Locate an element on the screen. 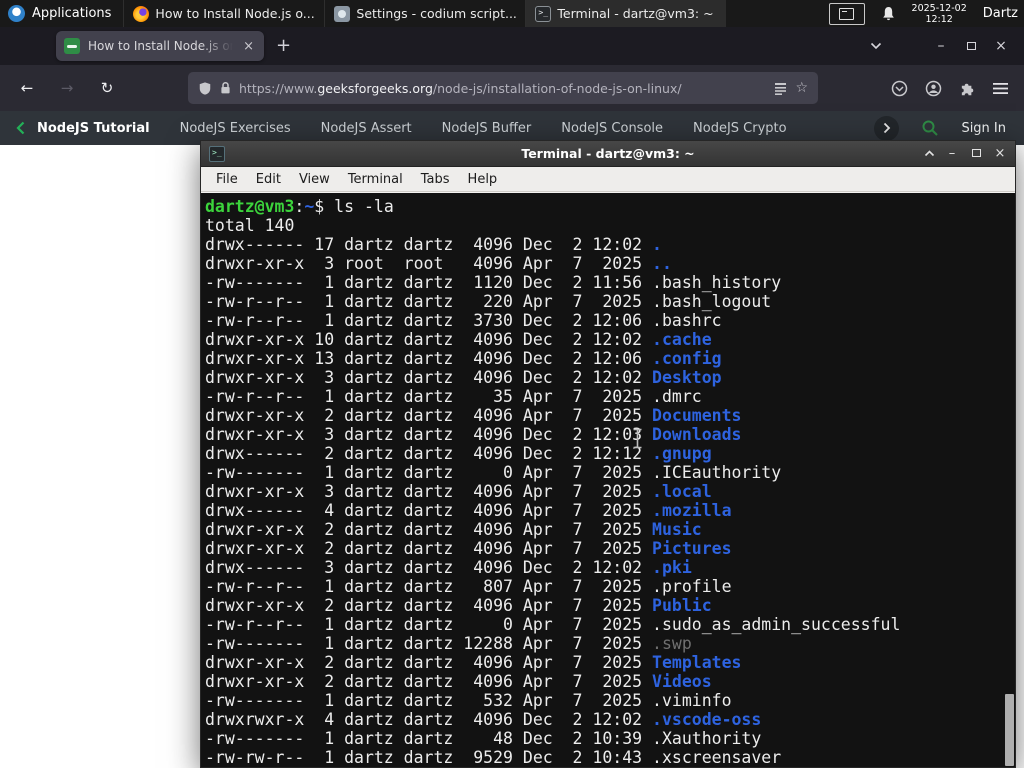 The image size is (1024, 768). extensions-icon is located at coordinates (967, 88).